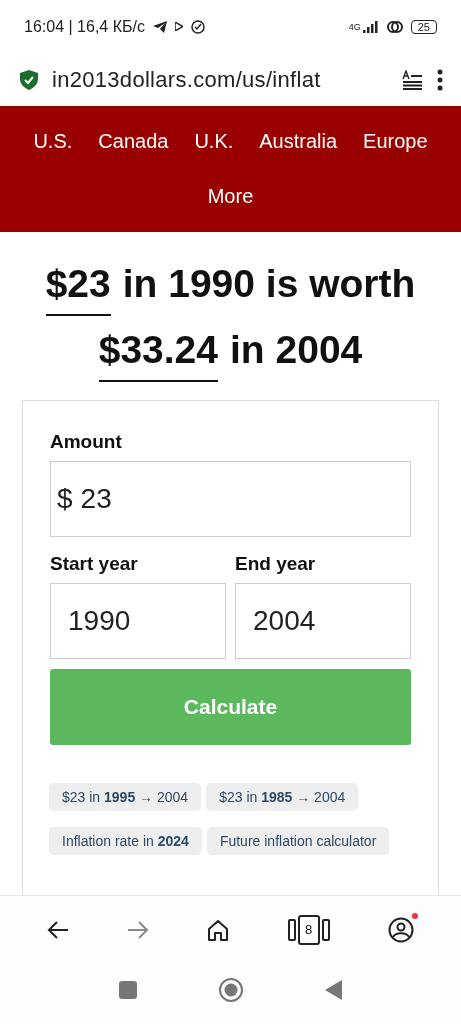  What do you see at coordinates (133, 142) in the screenshot?
I see `nav-link: Canada` at bounding box center [133, 142].